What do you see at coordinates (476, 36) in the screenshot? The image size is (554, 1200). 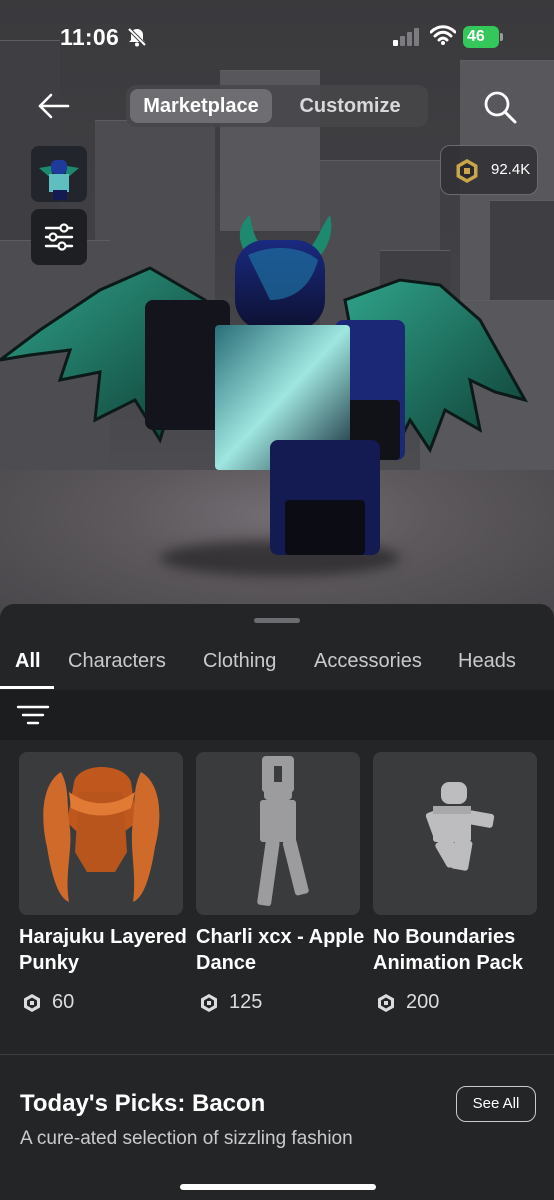 I see `battery-level: 46` at bounding box center [476, 36].